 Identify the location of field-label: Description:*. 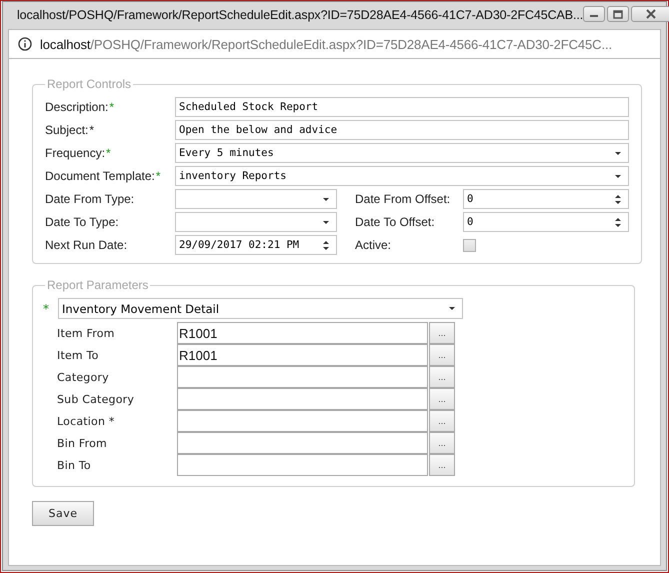
(80, 107).